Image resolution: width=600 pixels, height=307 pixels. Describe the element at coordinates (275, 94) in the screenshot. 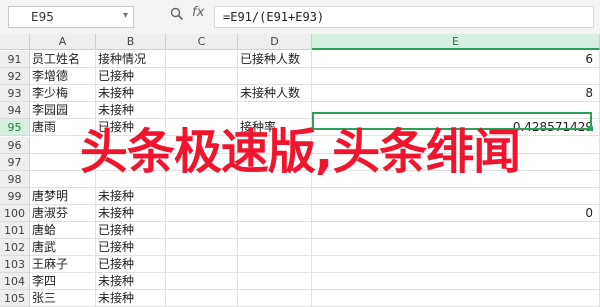

I see `cell-d: 未接种人数` at that location.